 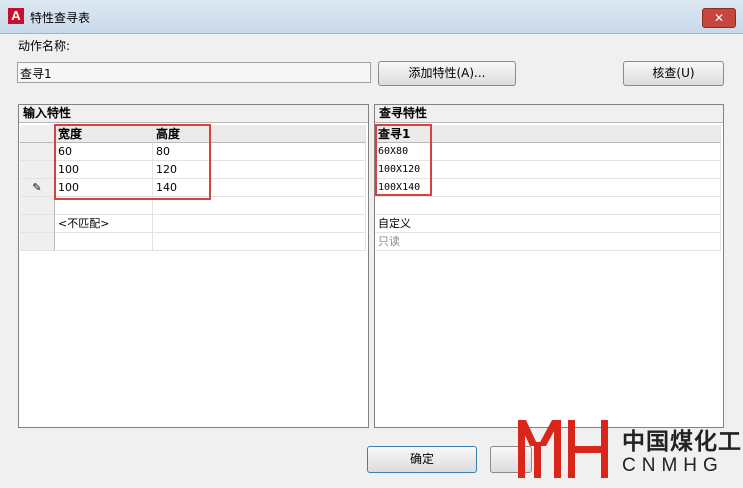 What do you see at coordinates (422, 459) in the screenshot?
I see `ok-button: 确定` at bounding box center [422, 459].